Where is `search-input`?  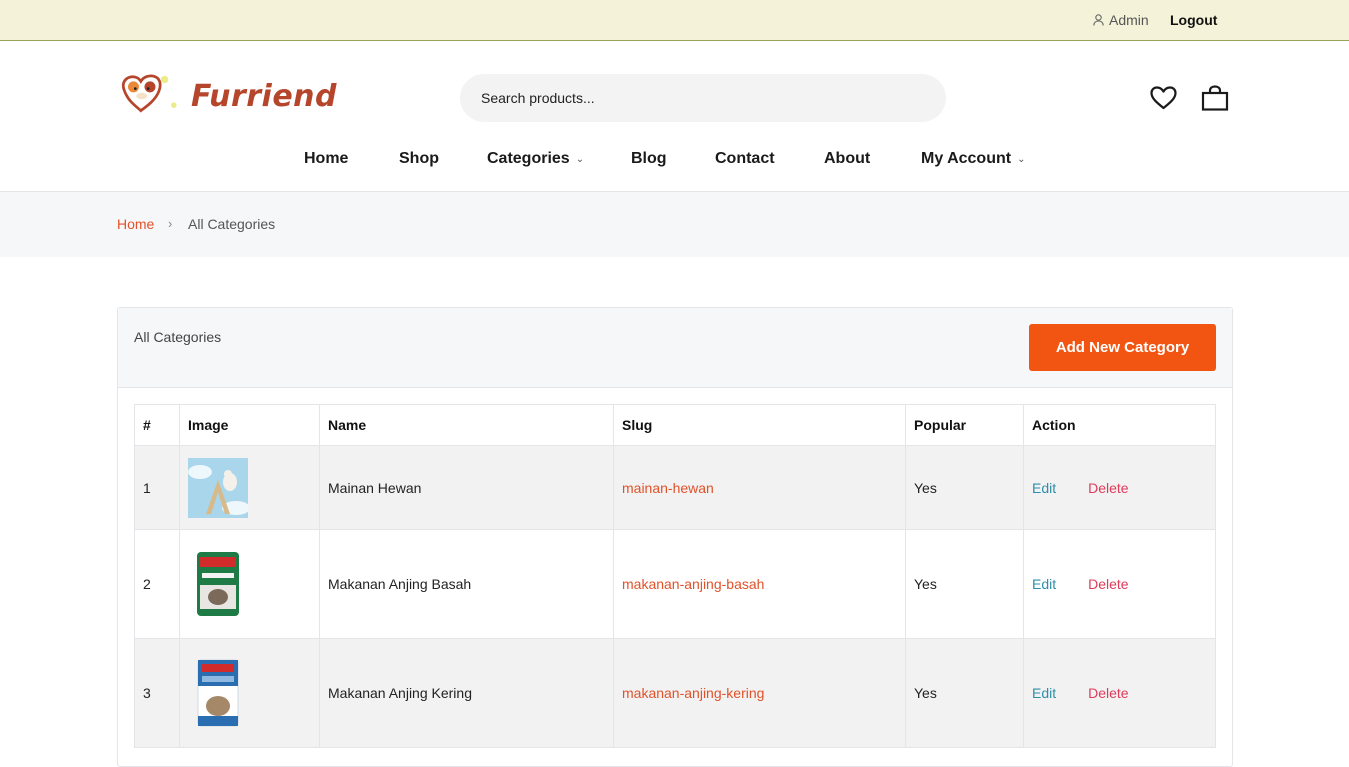 search-input is located at coordinates (703, 98).